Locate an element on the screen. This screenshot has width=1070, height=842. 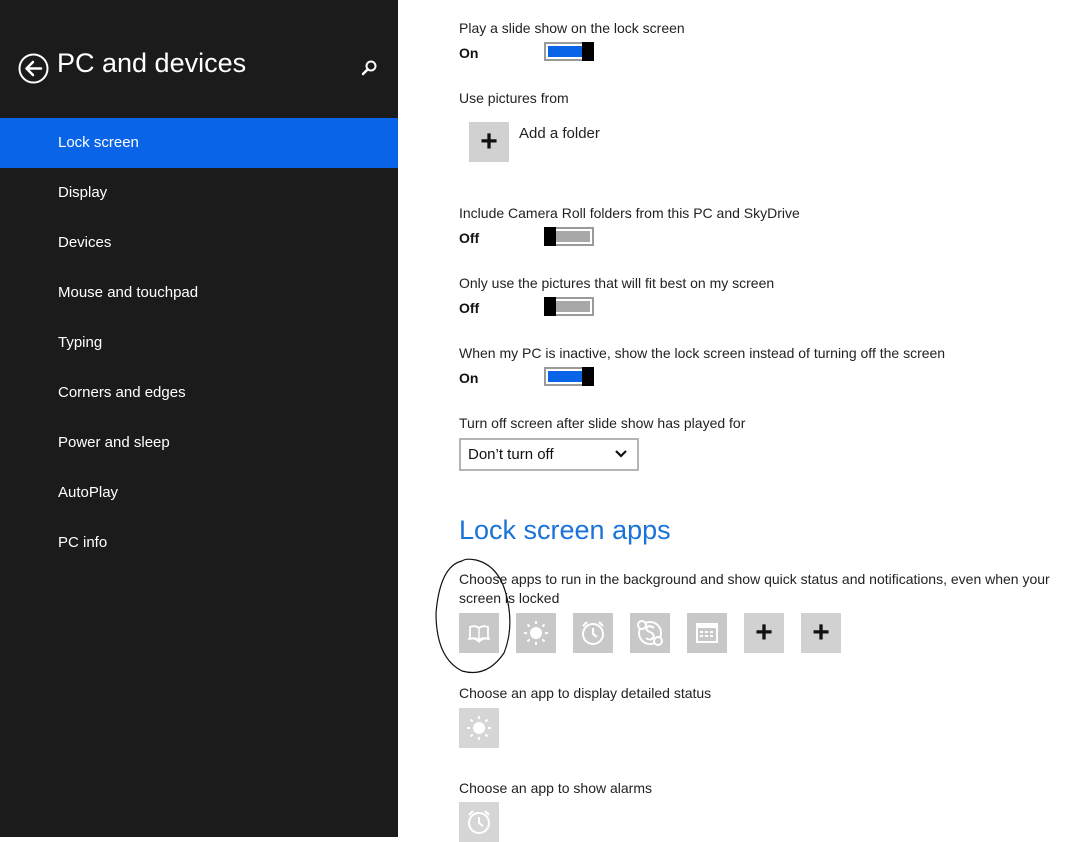
slideshow-state: On is located at coordinates (469, 53).